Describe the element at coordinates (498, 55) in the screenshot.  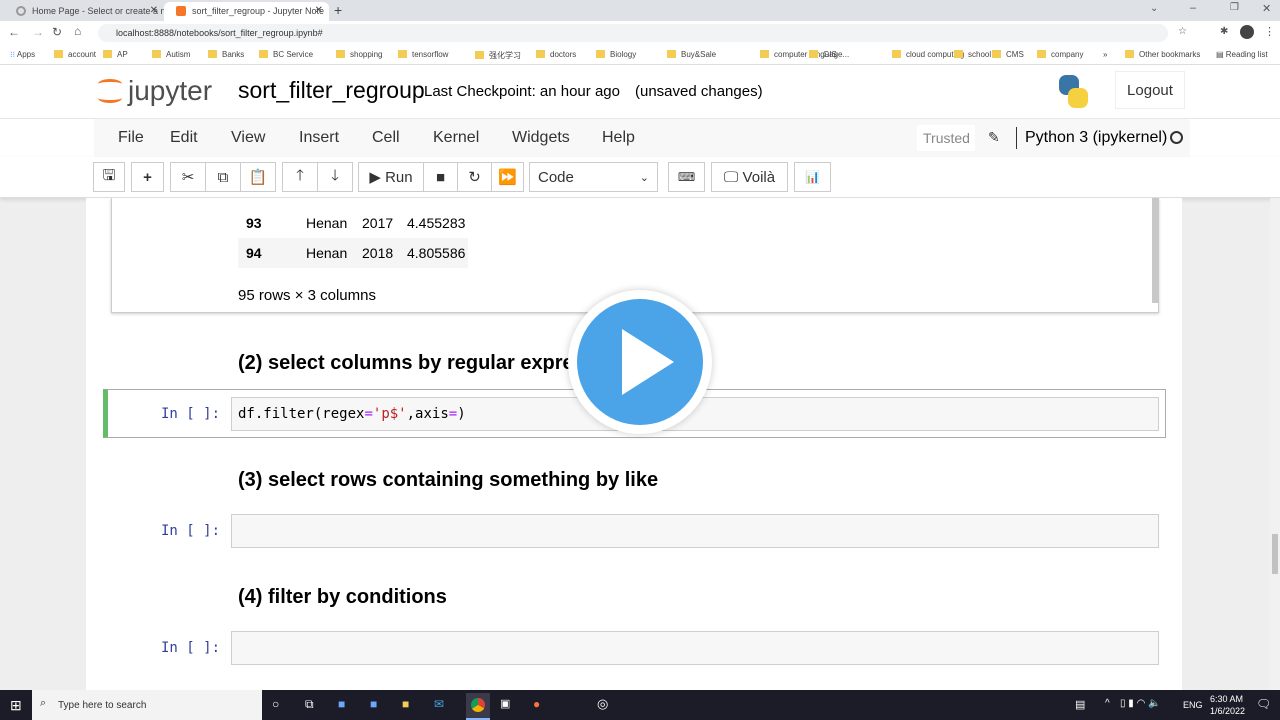
I see `bookmark-item: 强化学习` at that location.